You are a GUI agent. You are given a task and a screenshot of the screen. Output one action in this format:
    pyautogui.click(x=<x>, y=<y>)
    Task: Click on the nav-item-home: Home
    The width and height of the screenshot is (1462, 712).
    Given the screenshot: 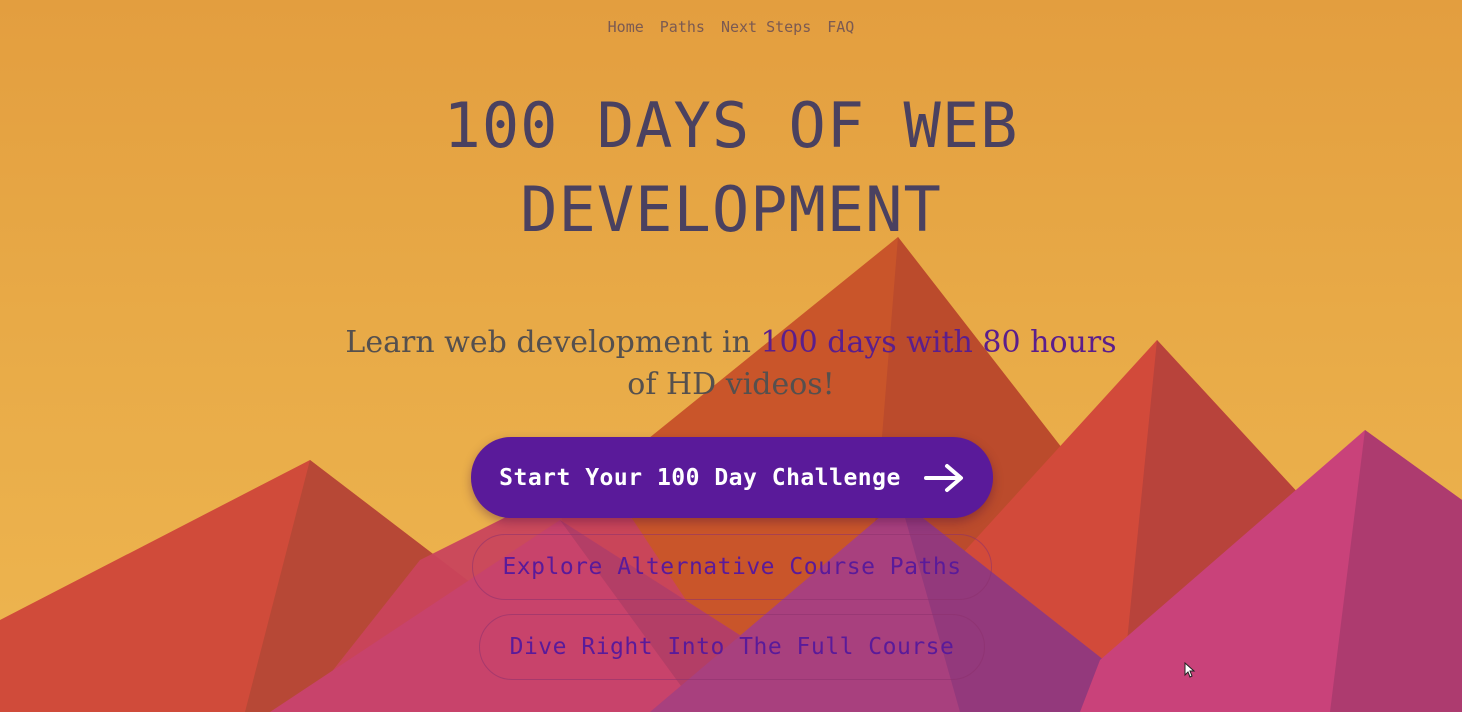 What is the action you would take?
    pyautogui.click(x=626, y=27)
    